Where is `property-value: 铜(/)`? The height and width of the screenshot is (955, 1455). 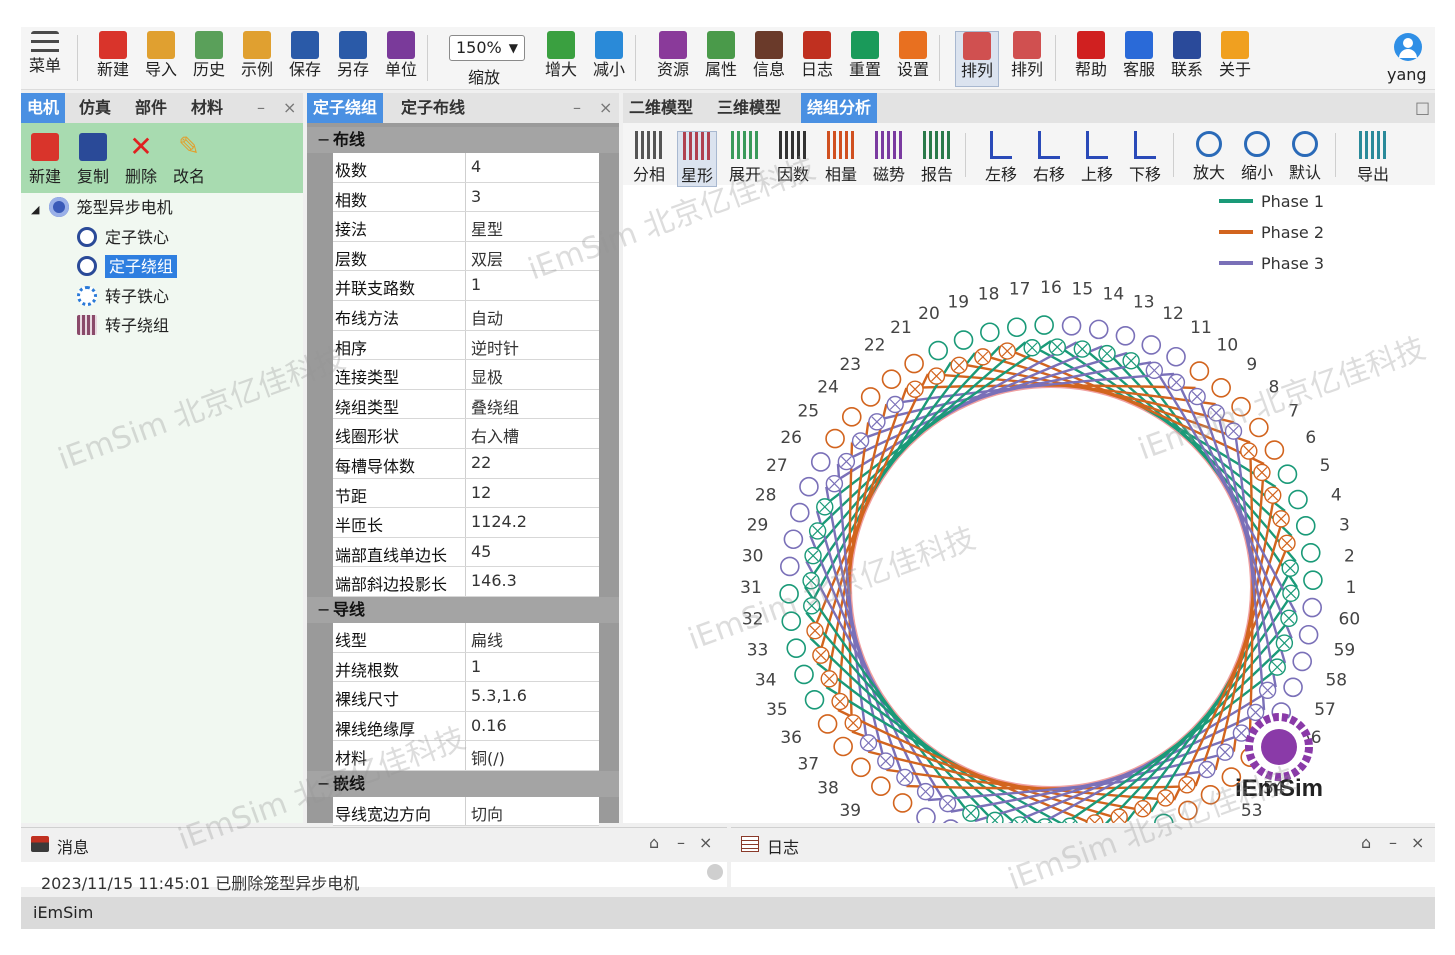
property-value: 铜(/) is located at coordinates (488, 757).